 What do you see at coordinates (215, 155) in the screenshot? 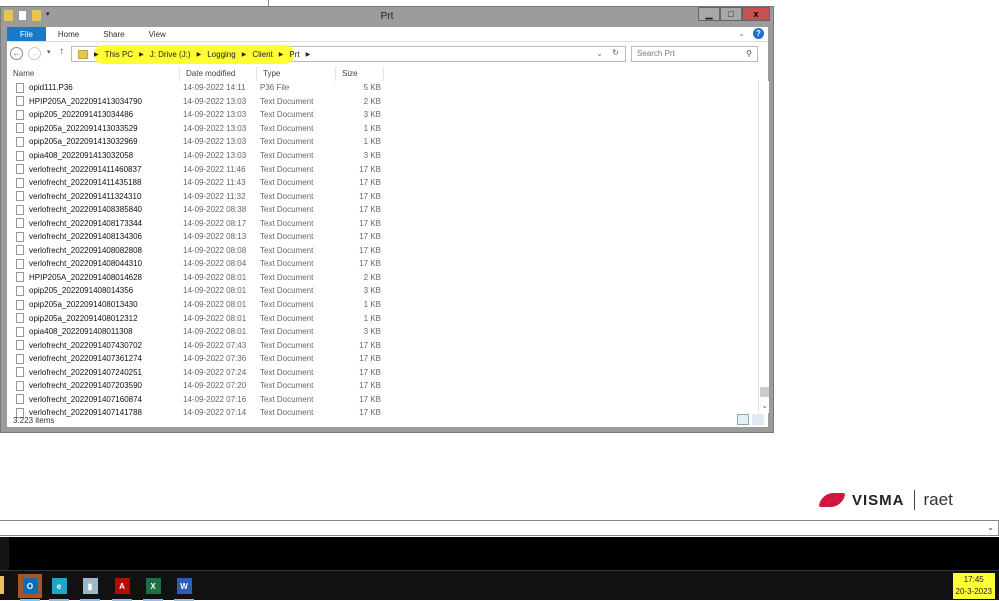
I see `file-date: 14-09-2022 13:03` at bounding box center [215, 155].